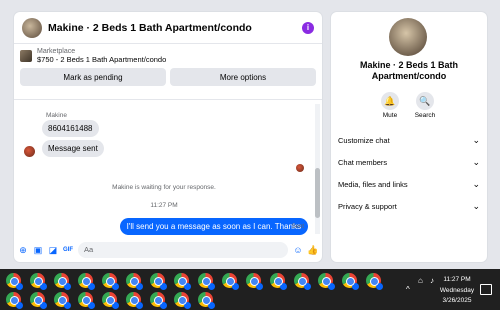 Image resolution: width=500 pixels, height=310 pixels. Describe the element at coordinates (73, 148) in the screenshot. I see `message-bubble-incoming: Message sent` at that location.